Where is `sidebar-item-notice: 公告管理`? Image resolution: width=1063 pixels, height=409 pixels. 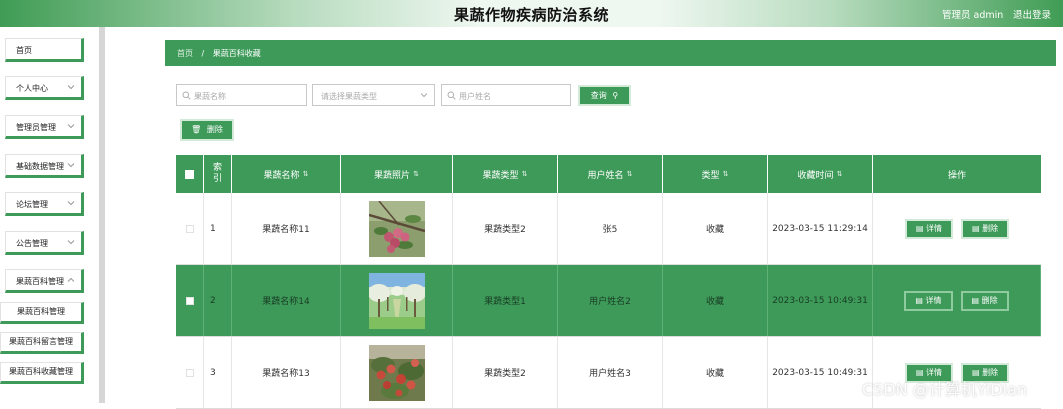 sidebar-item-notice: 公告管理 is located at coordinates (44, 243).